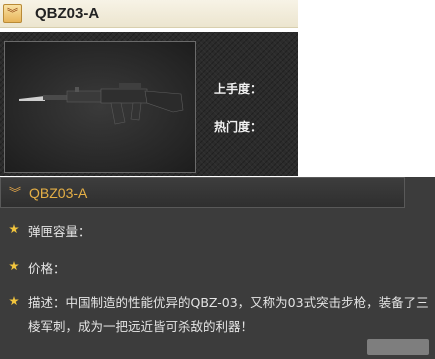 The height and width of the screenshot is (359, 435). What do you see at coordinates (59, 231) in the screenshot?
I see `magazine-capacity-row: 弹匣容量：` at bounding box center [59, 231].